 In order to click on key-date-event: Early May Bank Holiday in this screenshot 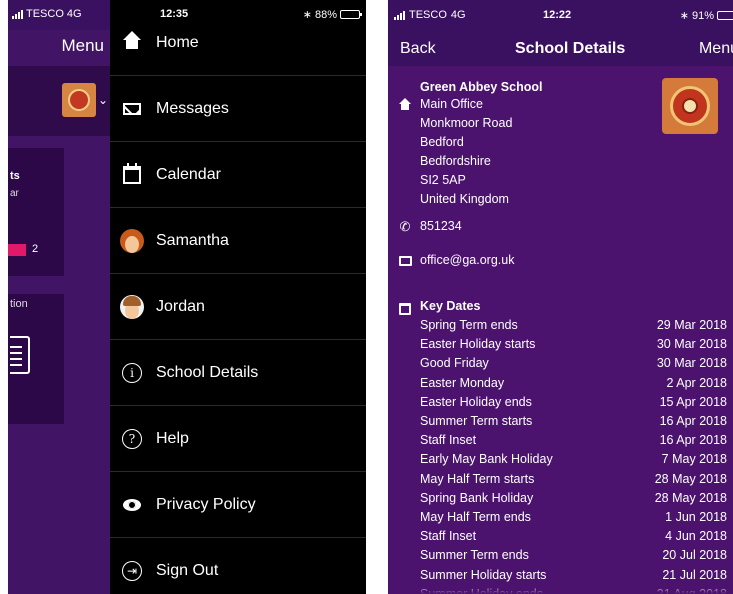, I will do `click(486, 459)`.